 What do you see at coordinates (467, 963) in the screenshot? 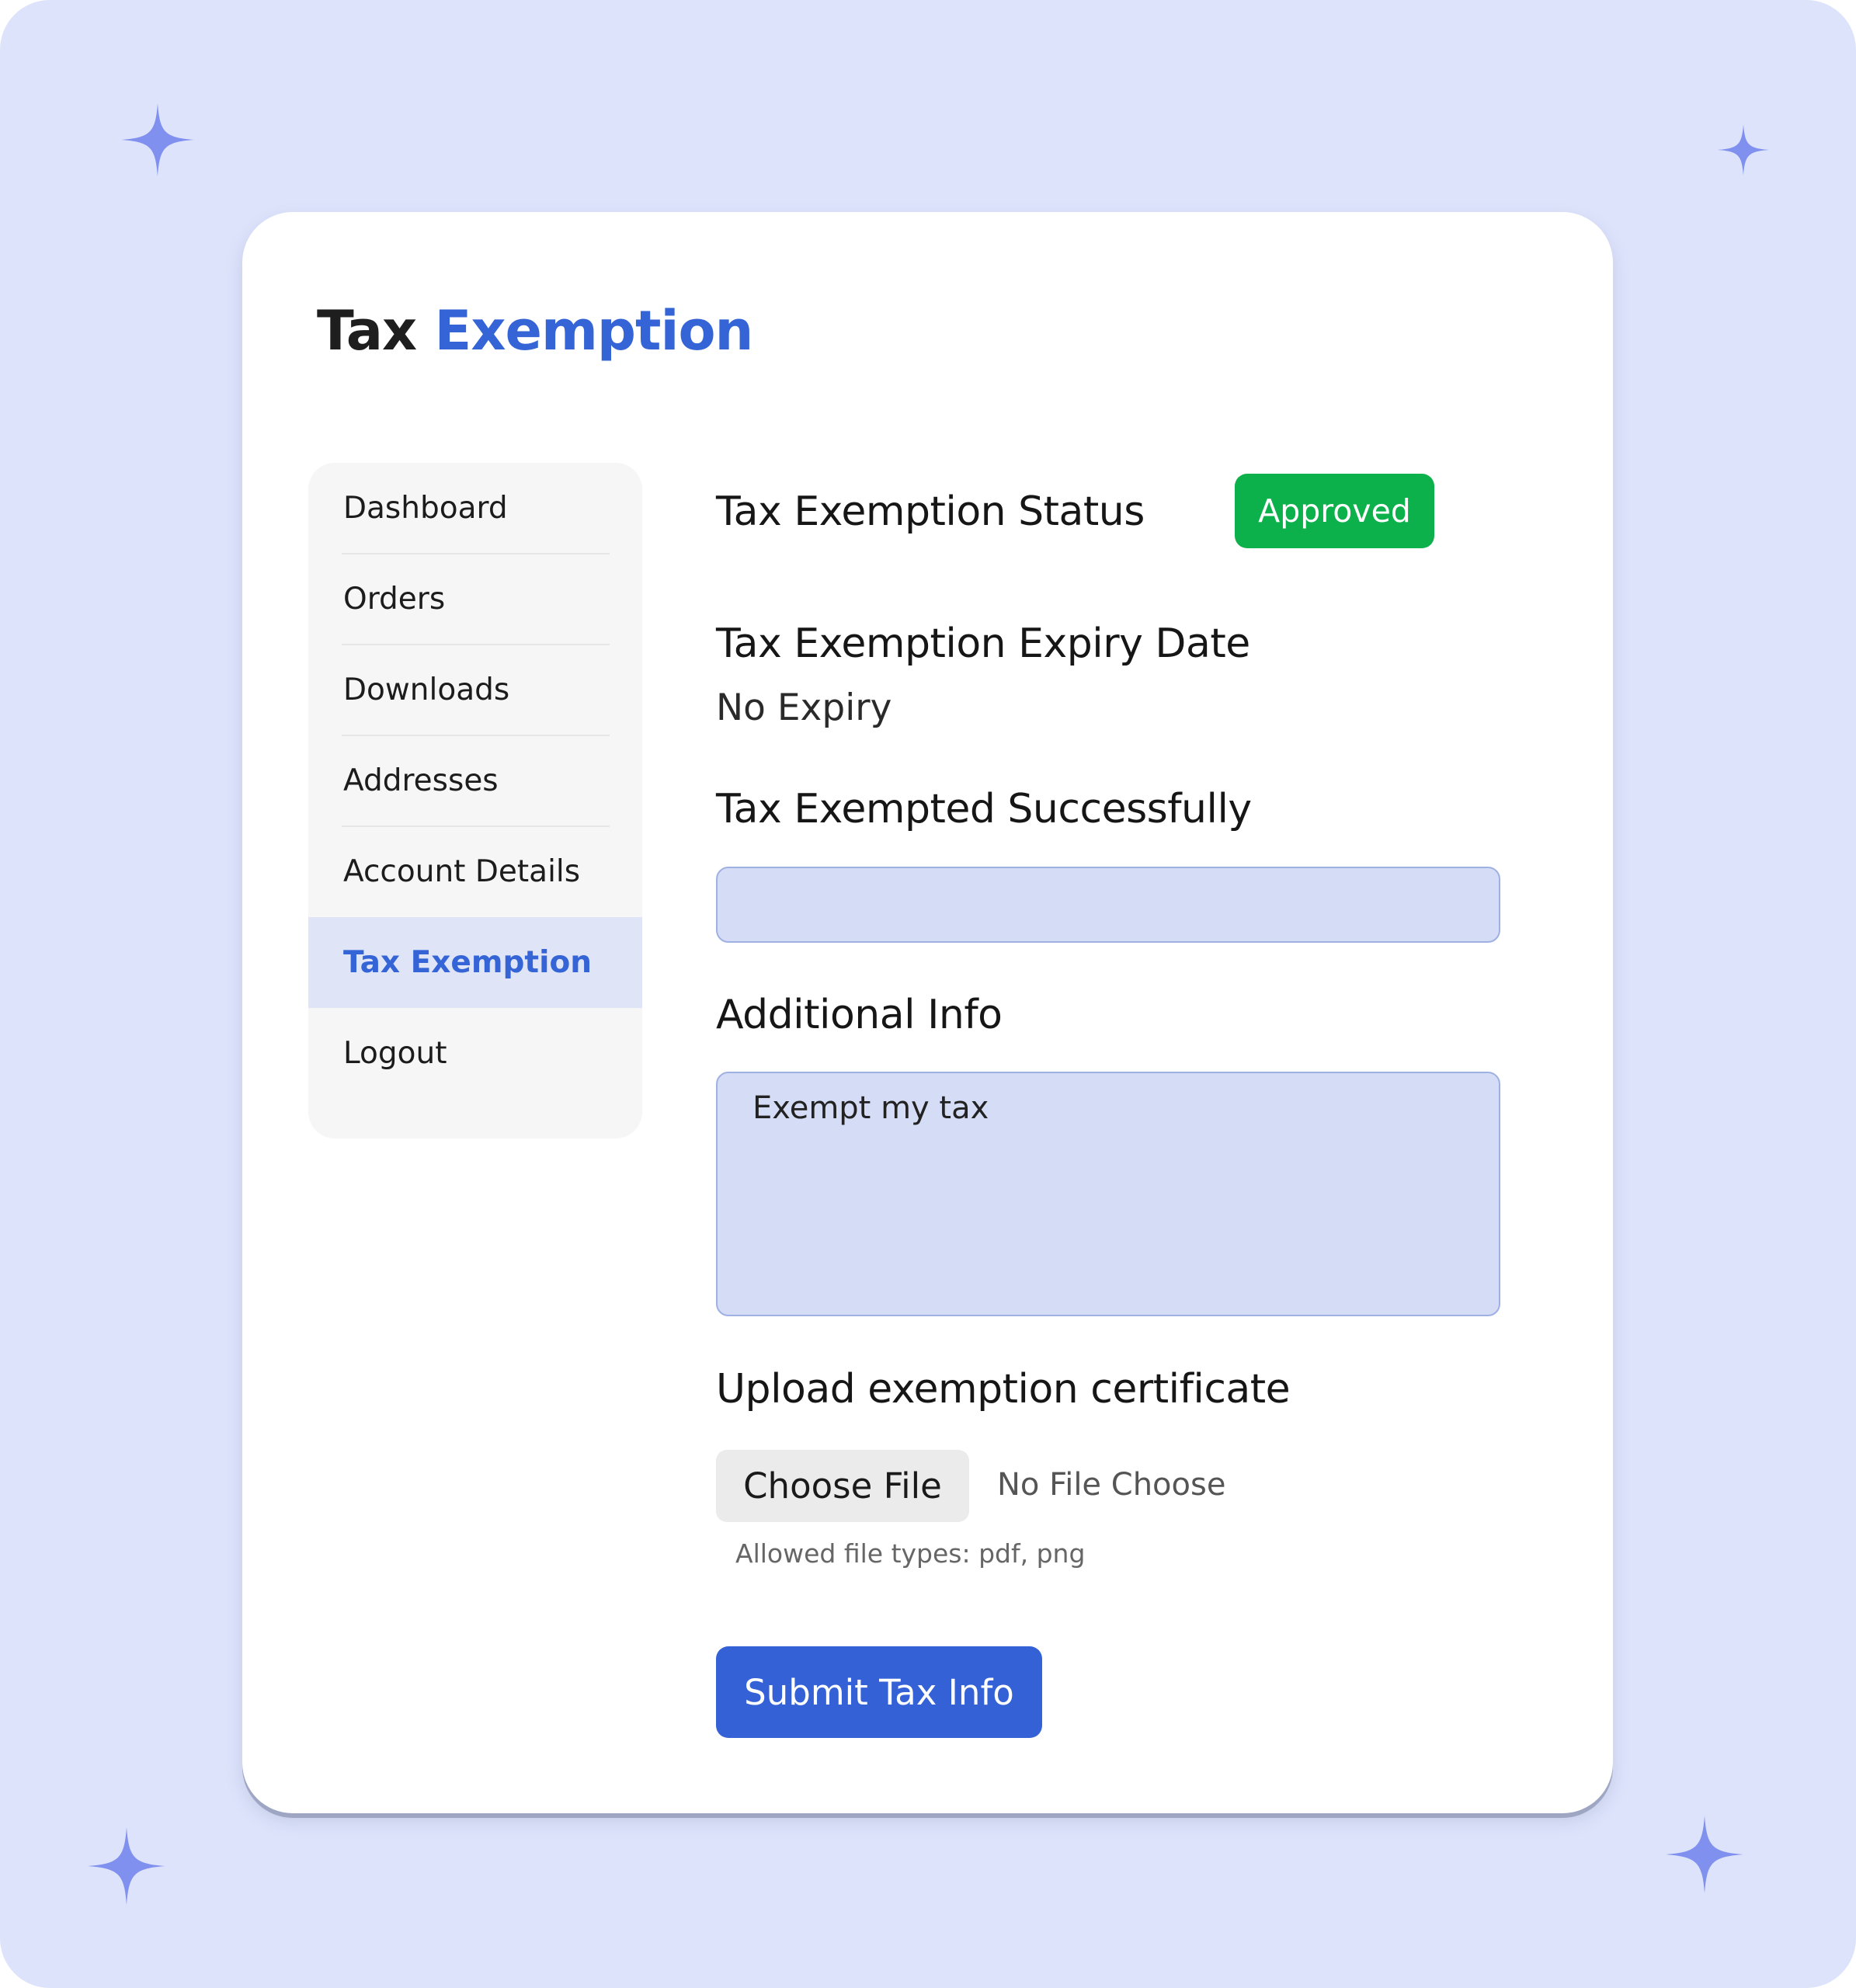
I see `sidebar-item-label: Tax Exemption` at bounding box center [467, 963].